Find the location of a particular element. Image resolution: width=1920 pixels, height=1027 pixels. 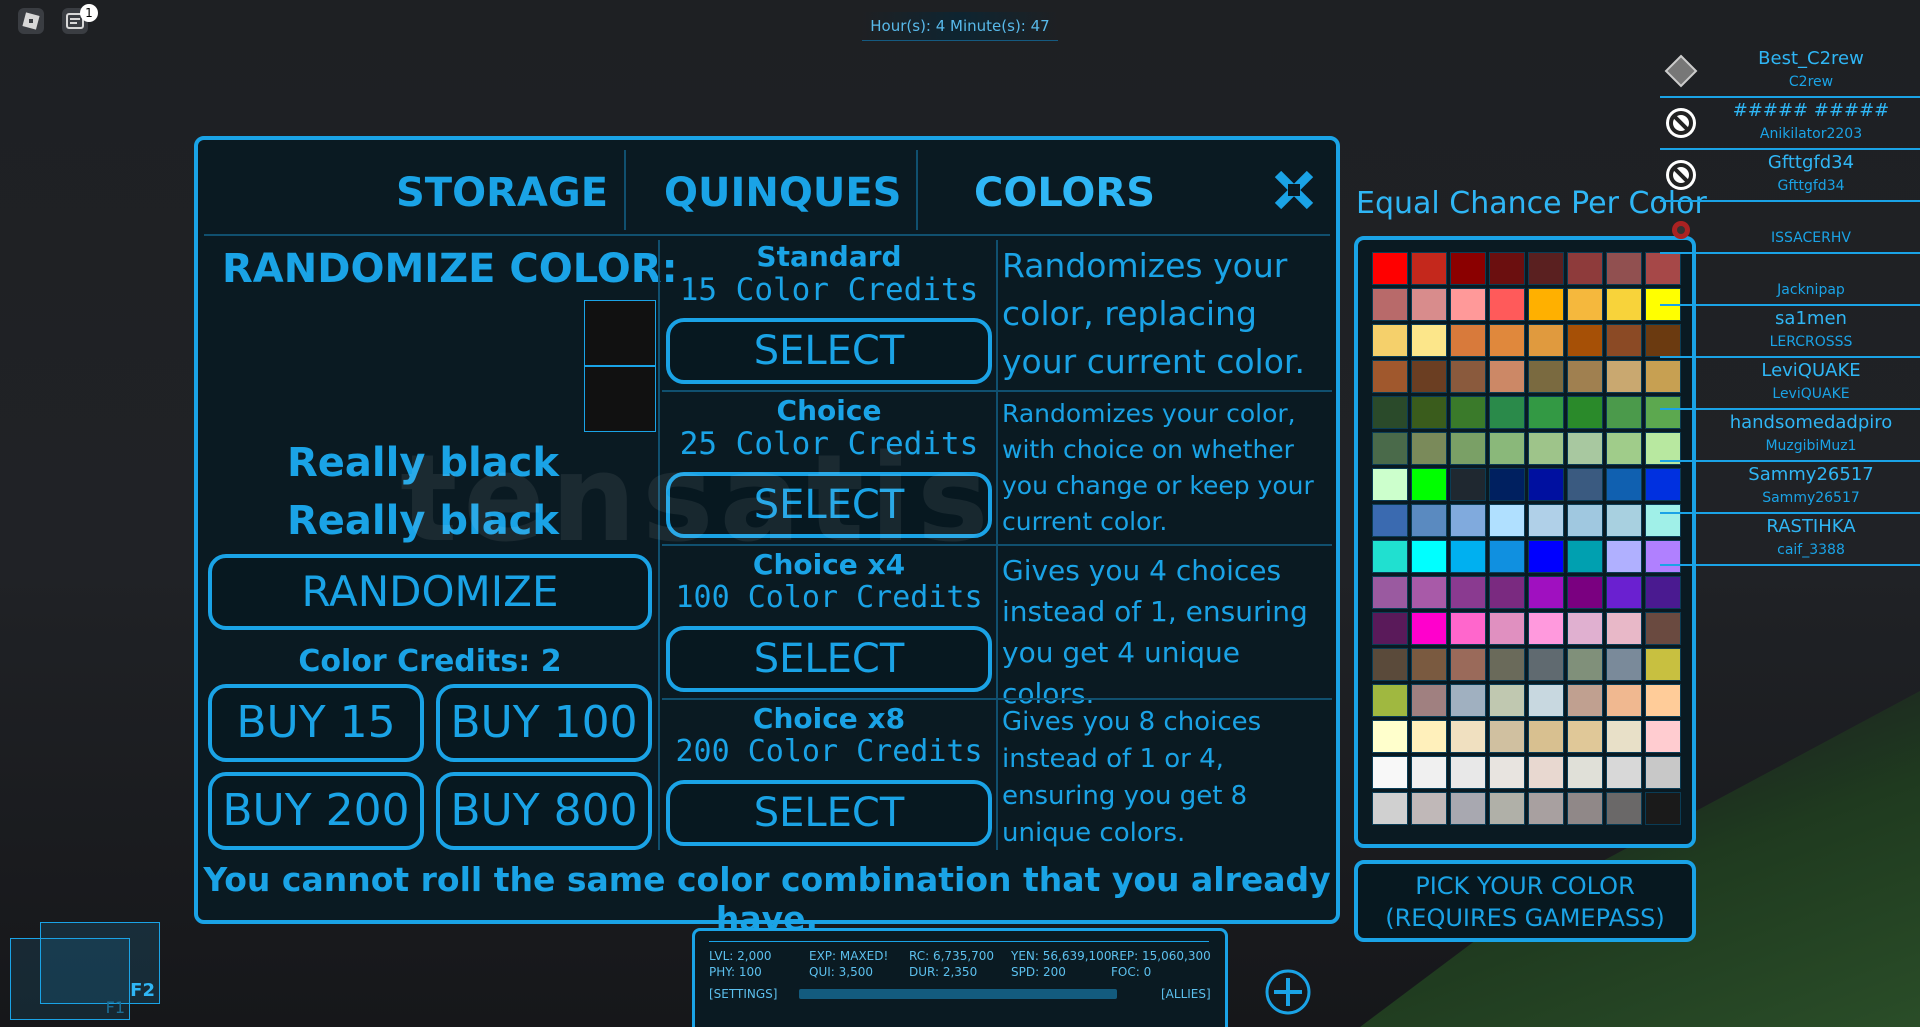

player-row: LeviQUAKE LeviQUAKE is located at coordinates (1790, 384).